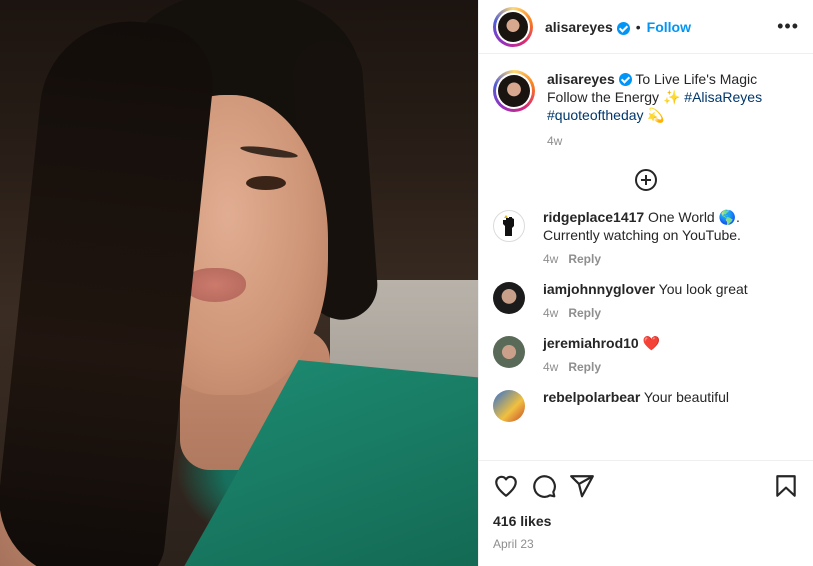  Describe the element at coordinates (595, 115) in the screenshot. I see `hashtag-link: #quoteoftheday` at that location.